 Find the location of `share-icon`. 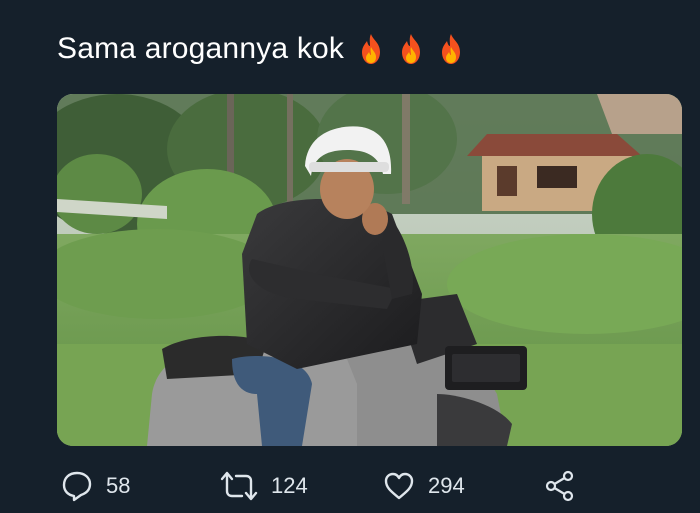

share-icon is located at coordinates (560, 486).